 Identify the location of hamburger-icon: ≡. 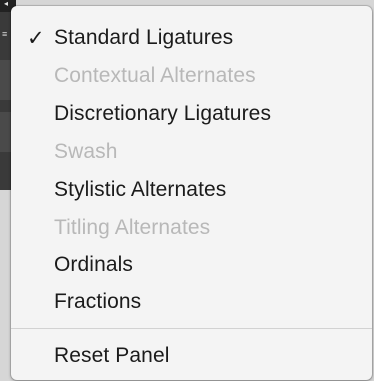
(4, 34).